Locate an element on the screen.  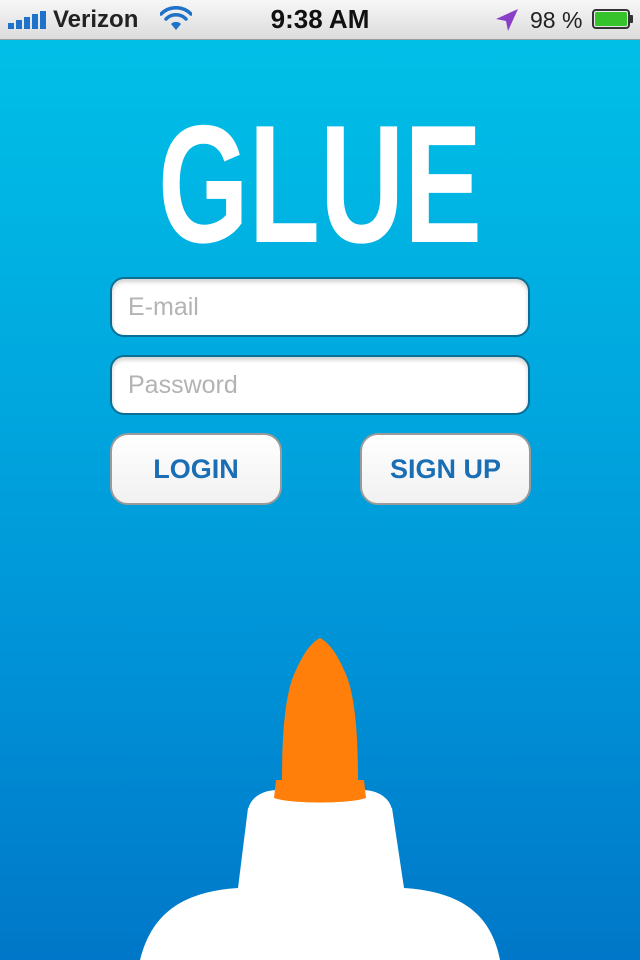
logo-text: GLUE is located at coordinates (320, 181).